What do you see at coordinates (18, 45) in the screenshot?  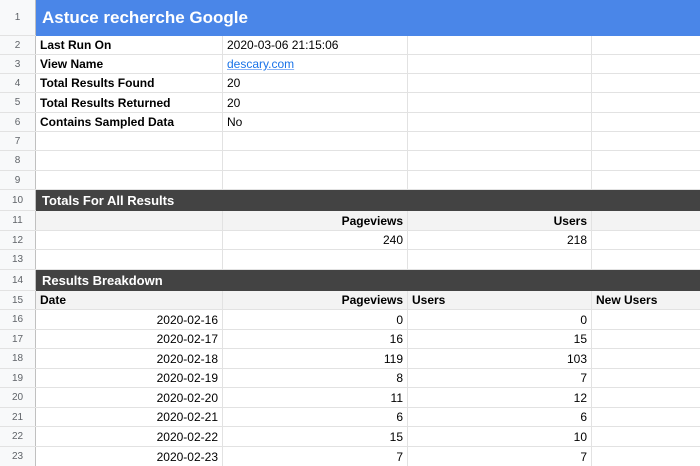 I see `row-number: 2` at bounding box center [18, 45].